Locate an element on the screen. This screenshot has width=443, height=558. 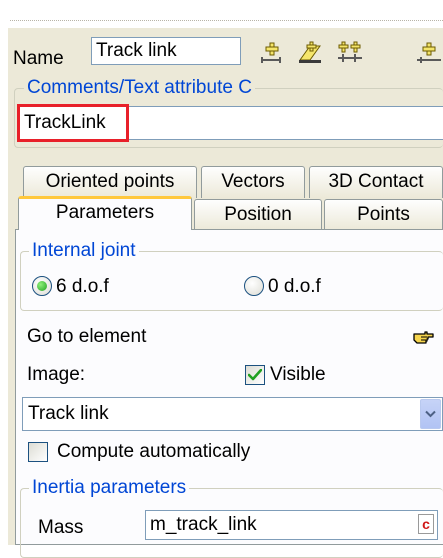
internal-joint-legend: Internal joint is located at coordinates (84, 251).